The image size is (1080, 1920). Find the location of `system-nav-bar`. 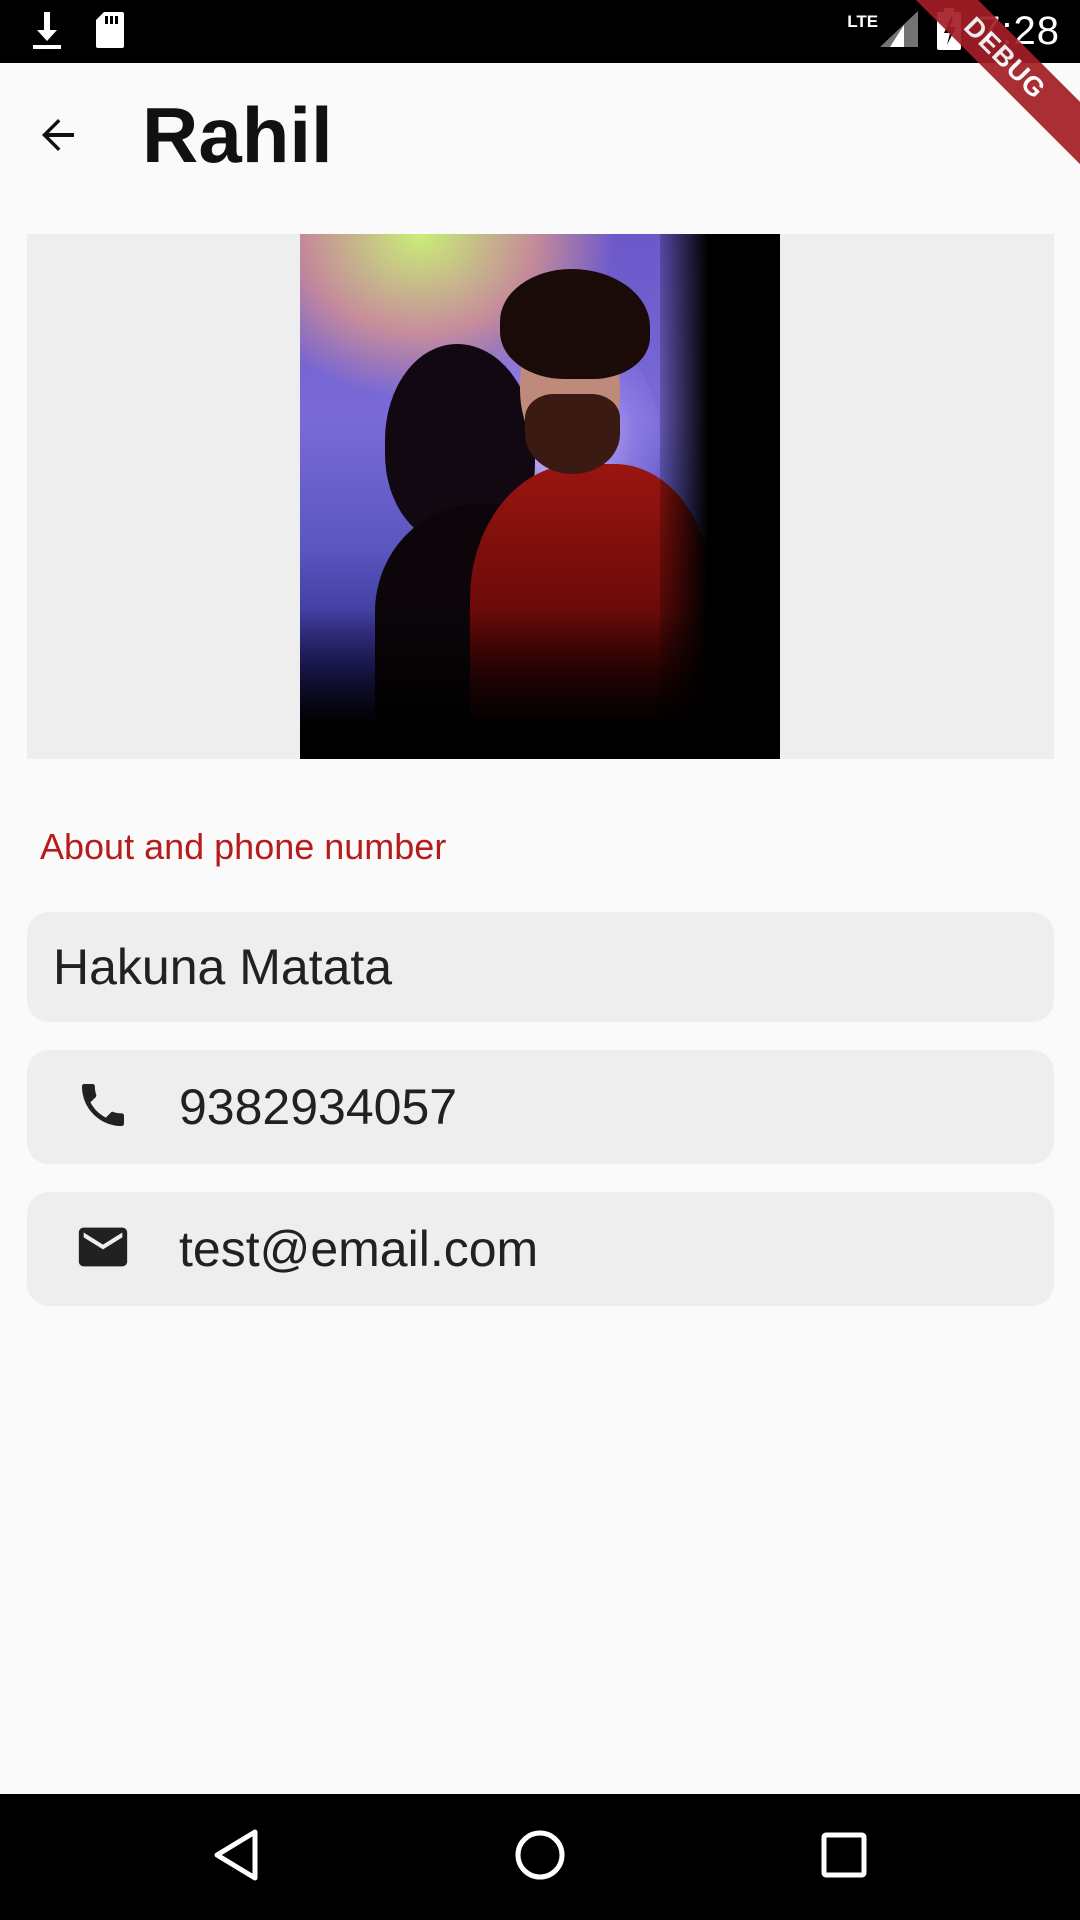

system-nav-bar is located at coordinates (540, 1857).